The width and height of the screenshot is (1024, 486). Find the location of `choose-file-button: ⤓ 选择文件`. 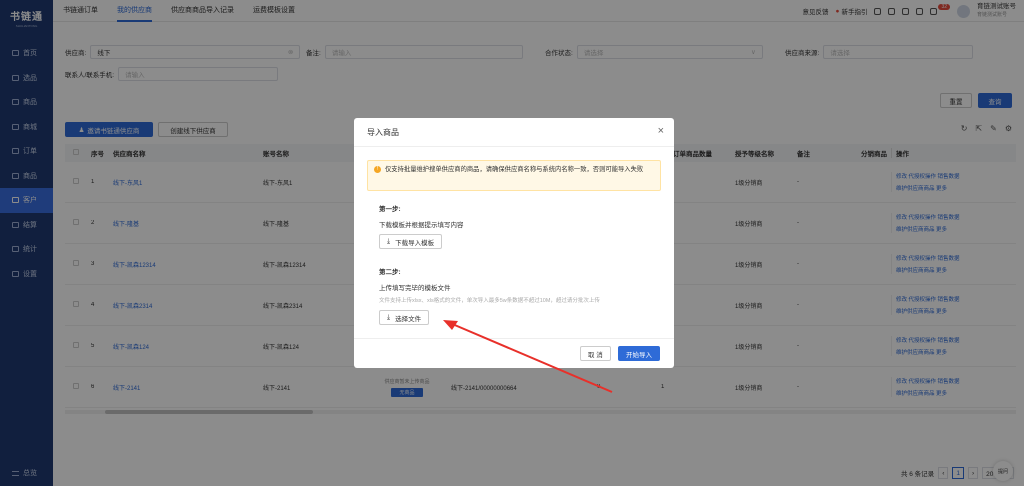

choose-file-button: ⤓ 选择文件 is located at coordinates (404, 317).